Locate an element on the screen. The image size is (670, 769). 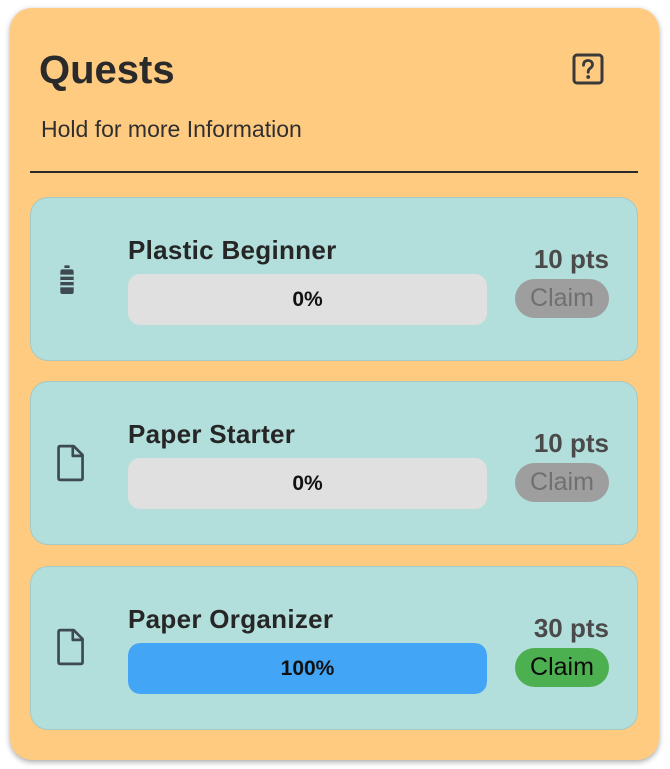
header-divider is located at coordinates (334, 172).